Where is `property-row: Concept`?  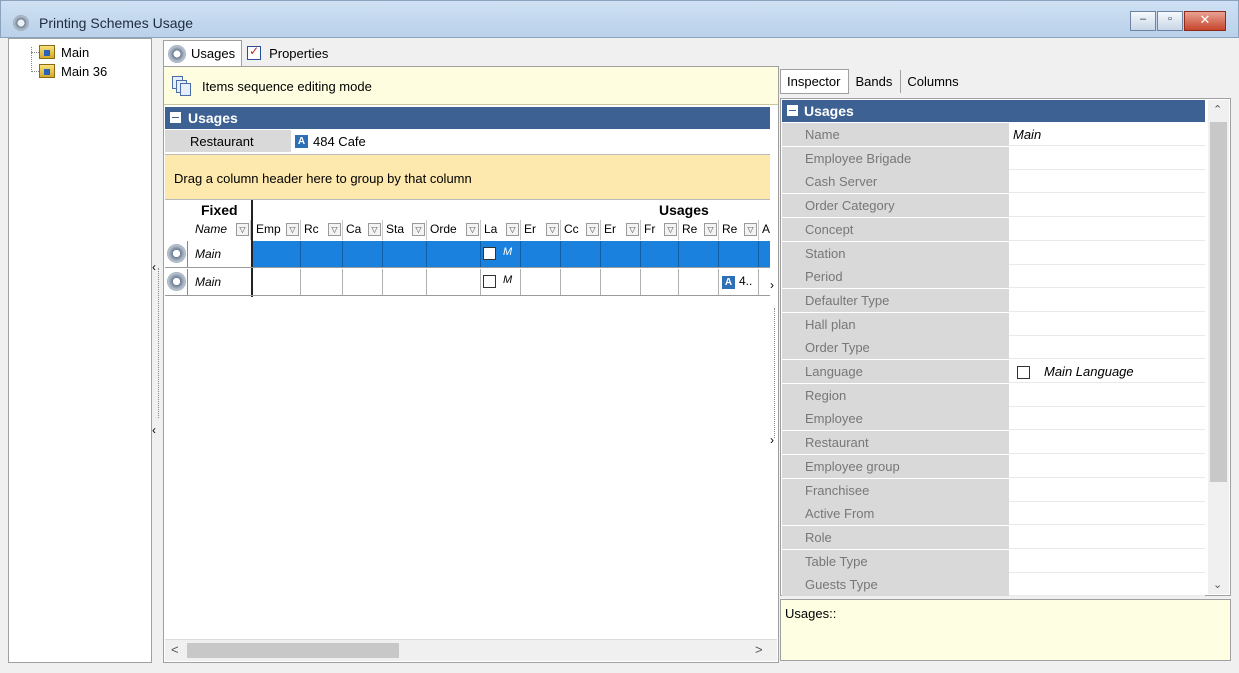
property-row: Concept is located at coordinates (993, 229).